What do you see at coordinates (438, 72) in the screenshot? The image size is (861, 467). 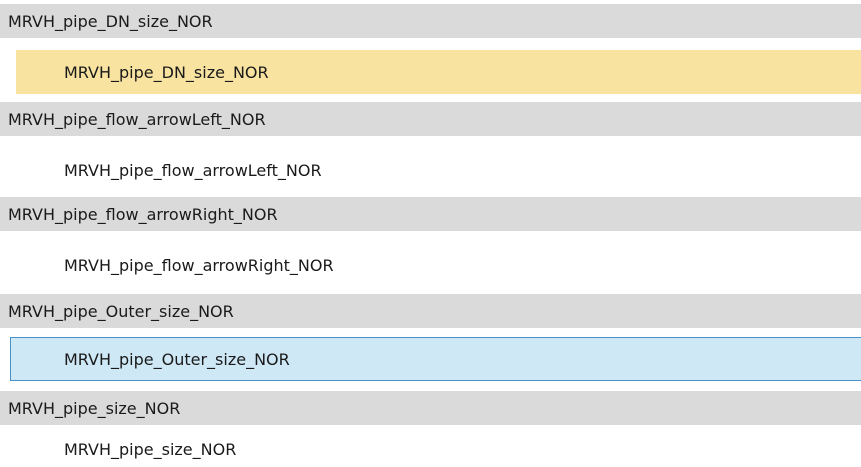 I see `list-item-dn-size: MRVH_pipe_DN_size_NOR` at bounding box center [438, 72].